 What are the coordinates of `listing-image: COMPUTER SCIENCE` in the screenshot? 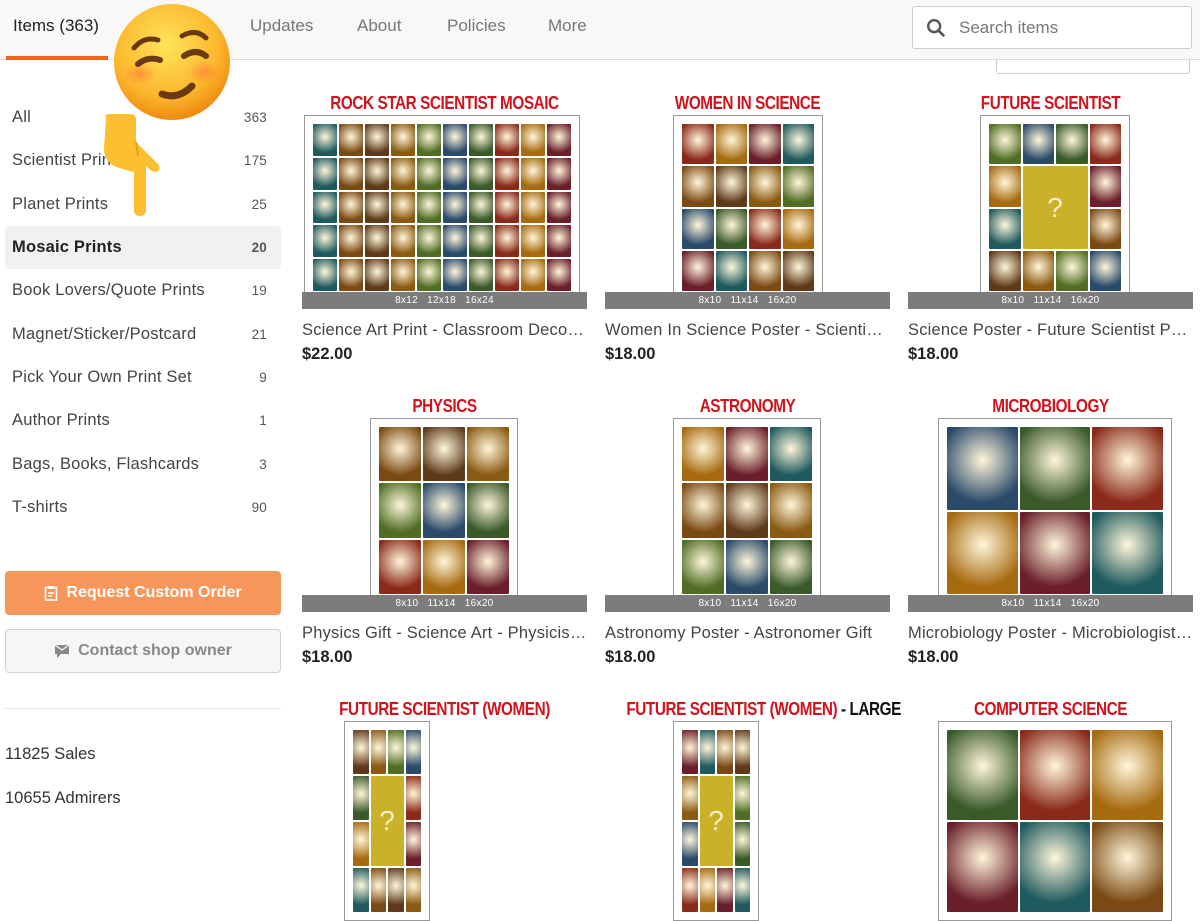 It's located at (1050, 810).